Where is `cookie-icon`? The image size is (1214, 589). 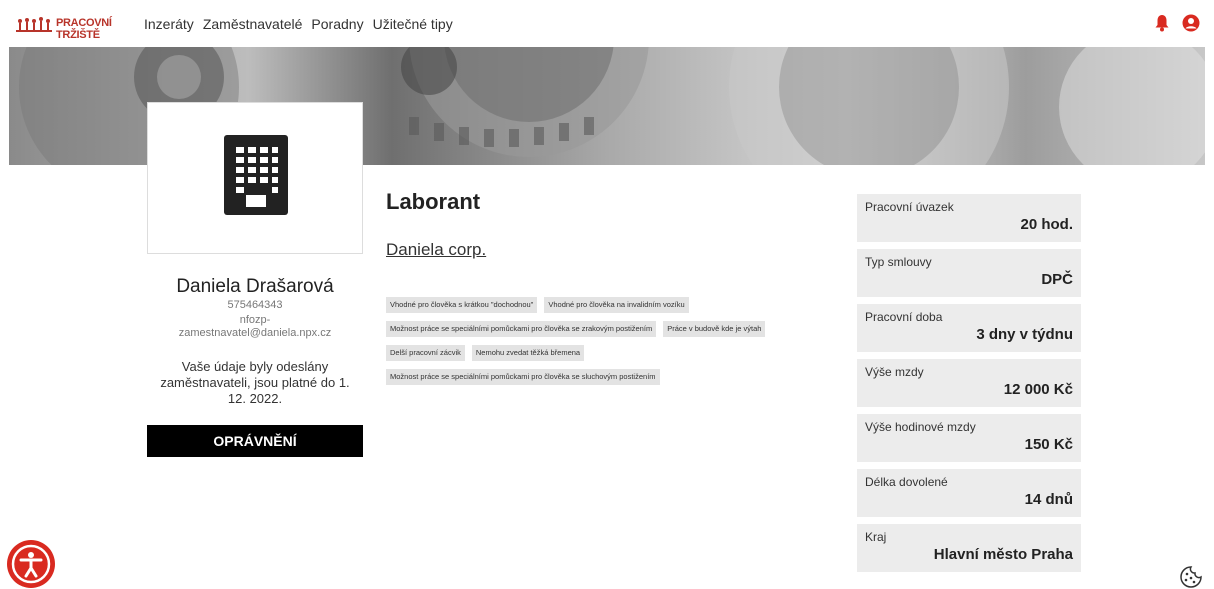
cookie-icon is located at coordinates (1191, 577).